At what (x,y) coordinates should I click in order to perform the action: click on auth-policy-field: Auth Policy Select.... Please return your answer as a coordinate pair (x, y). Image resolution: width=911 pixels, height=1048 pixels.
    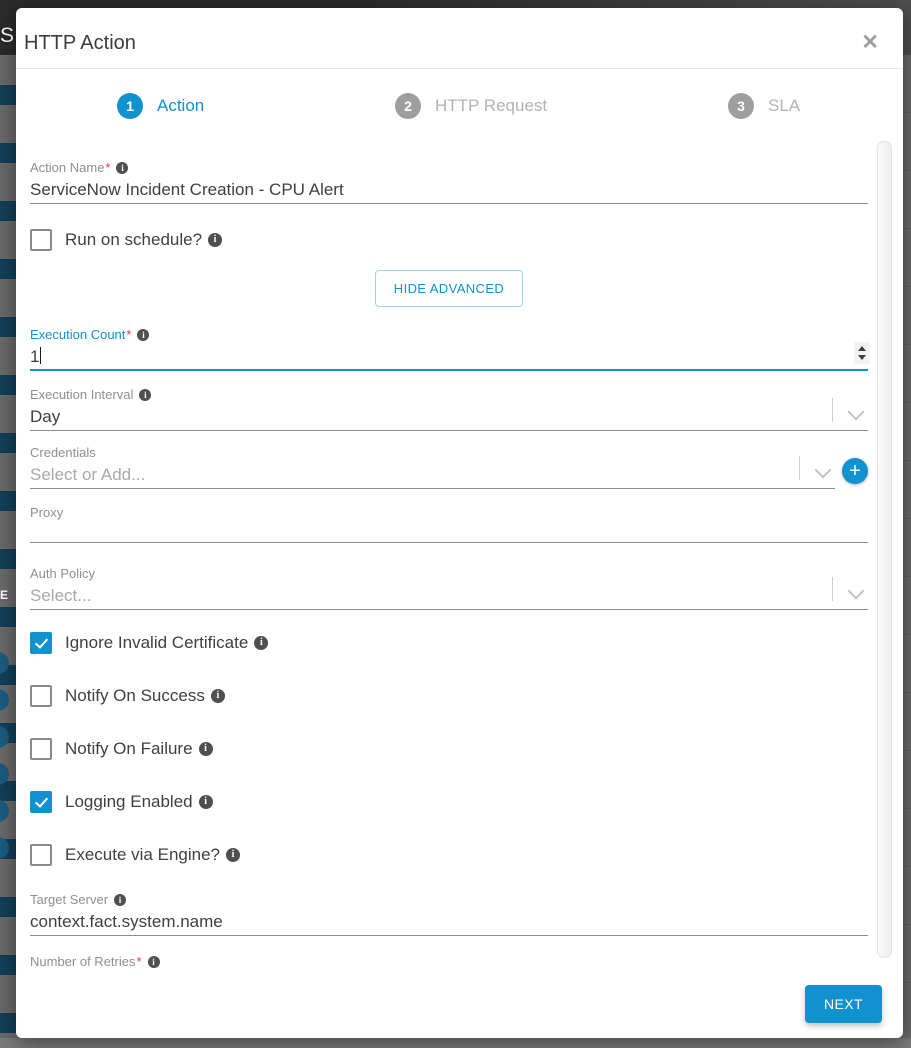
    Looking at the image, I should click on (449, 588).